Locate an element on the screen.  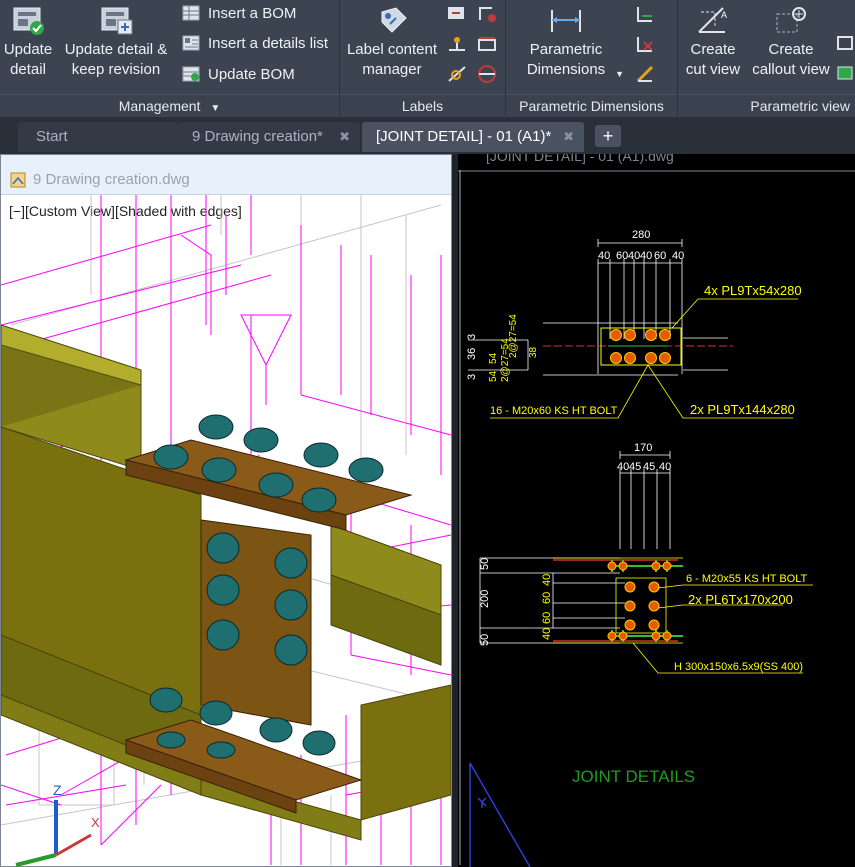
create-callout-view-label: Create callout view is located at coordinates (791, 59).